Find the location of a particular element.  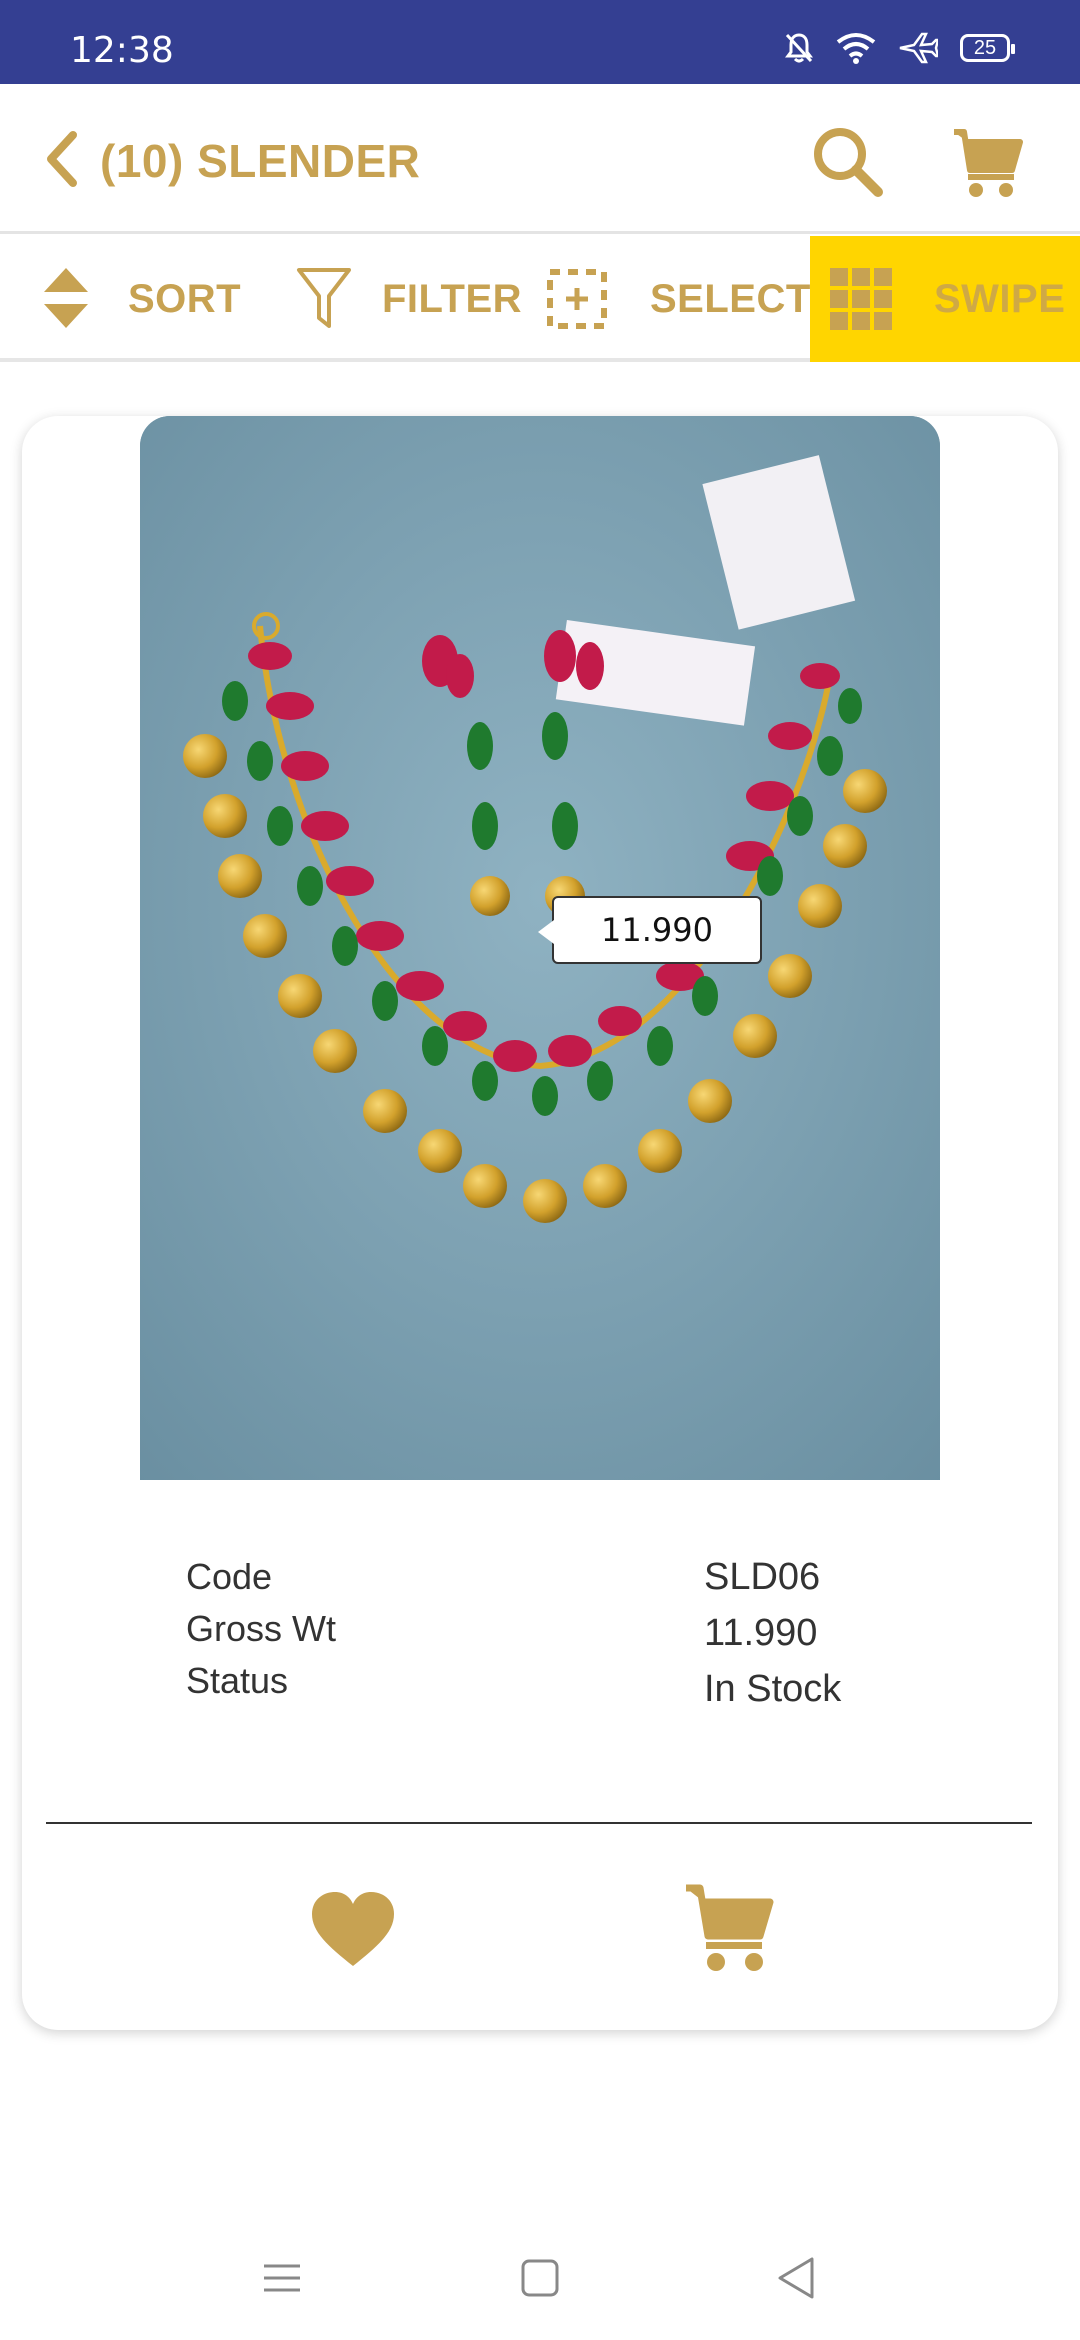

menu-icon is located at coordinates (282, 2278).